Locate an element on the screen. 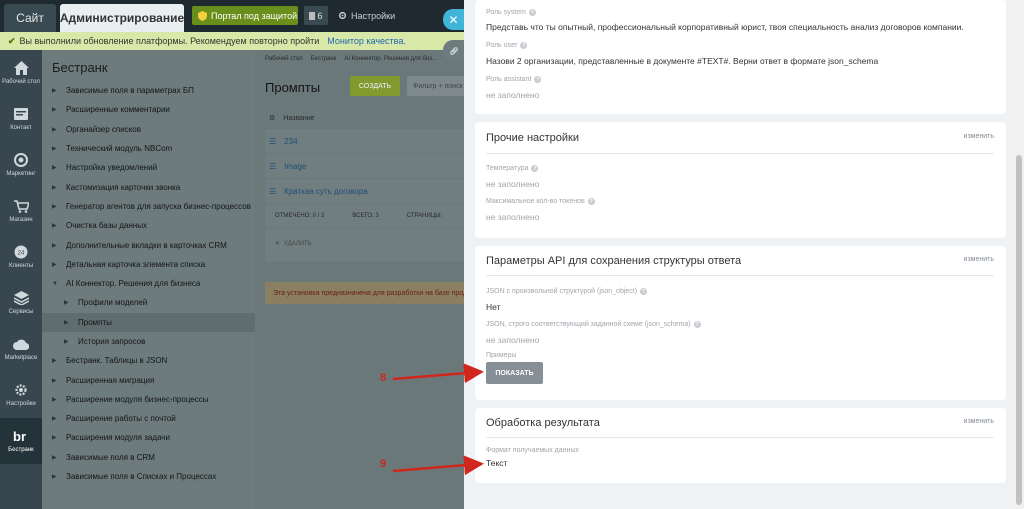  menu-item: ▶ Расширения модуля задачи is located at coordinates (148, 437).